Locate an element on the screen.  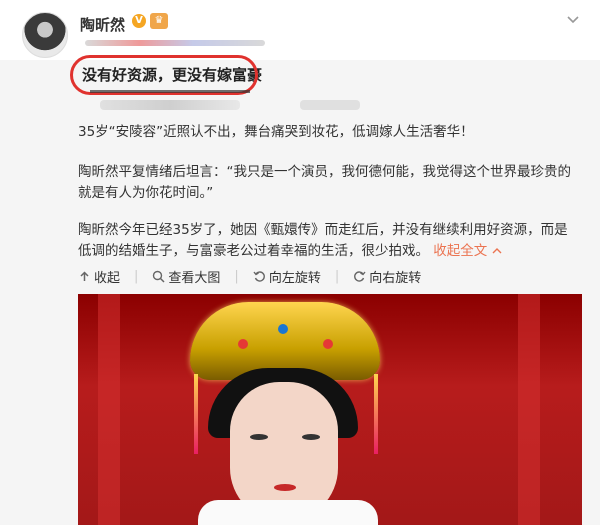
search-icon is located at coordinates (158, 276).